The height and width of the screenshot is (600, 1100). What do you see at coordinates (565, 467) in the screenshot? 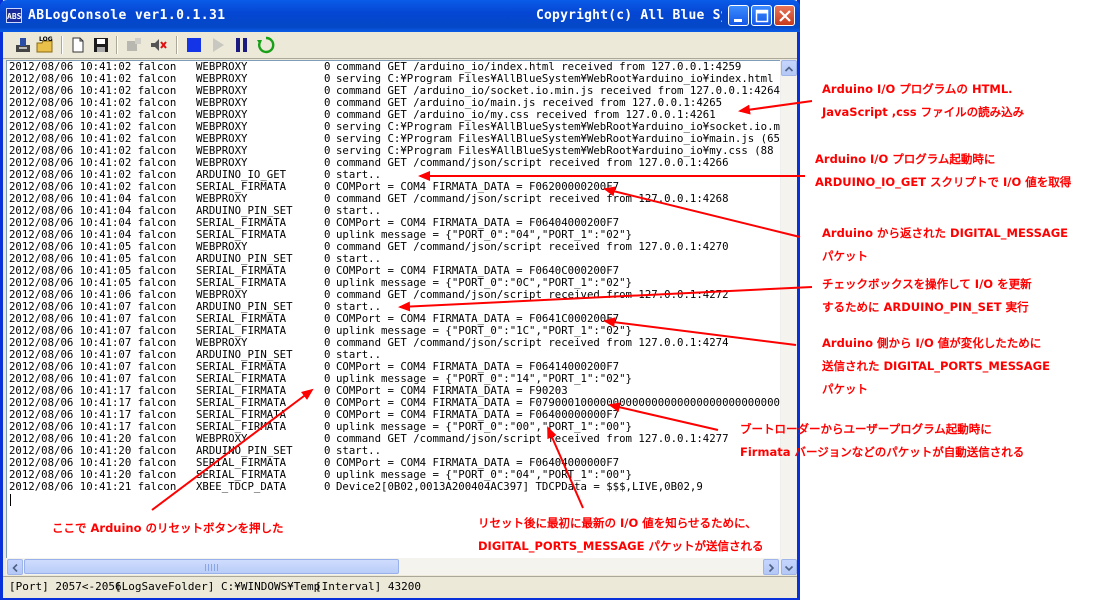
I see `arrow-after-reset` at bounding box center [565, 467].